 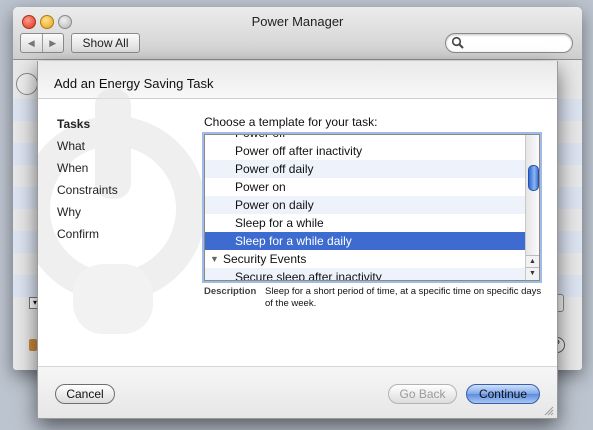 What do you see at coordinates (297, 33) in the screenshot?
I see `window-titlebar: Power Manager ◀ ▶ Show All` at bounding box center [297, 33].